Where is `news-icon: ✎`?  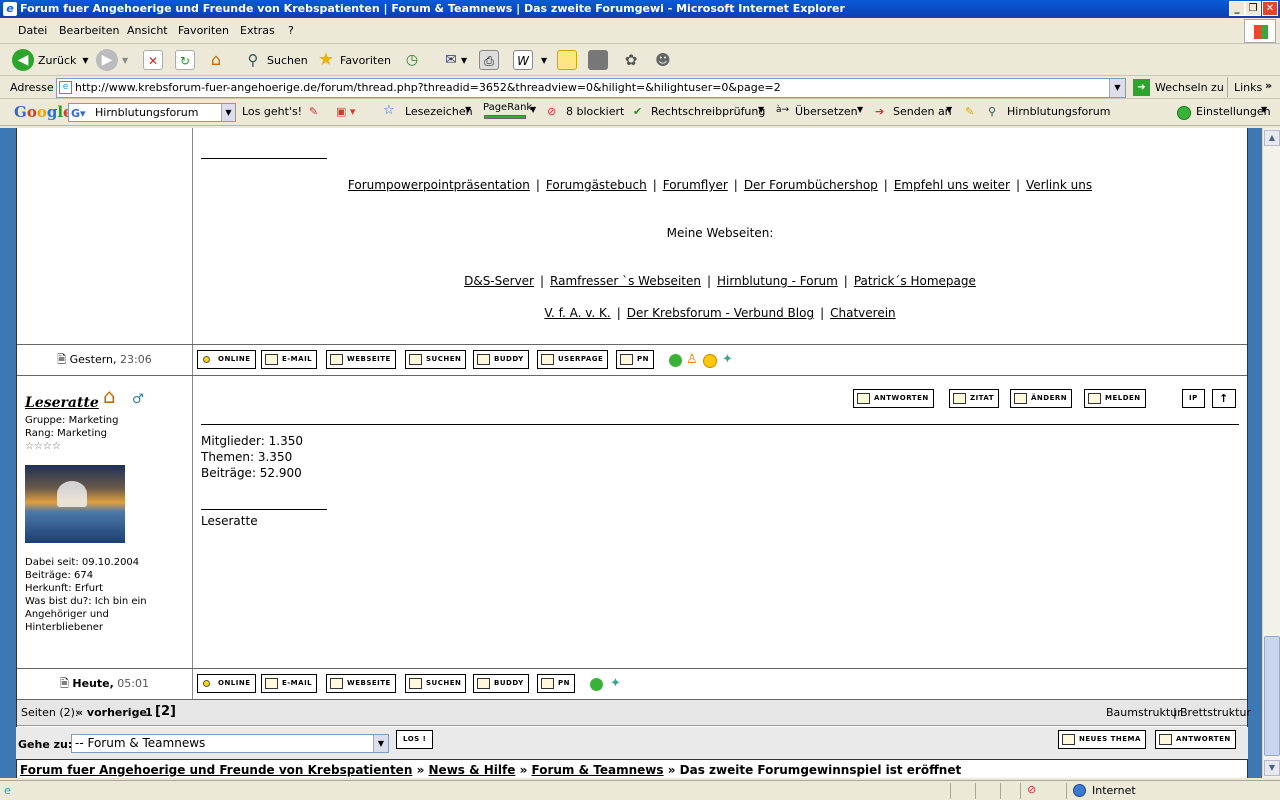
news-icon: ✎ is located at coordinates (313, 111).